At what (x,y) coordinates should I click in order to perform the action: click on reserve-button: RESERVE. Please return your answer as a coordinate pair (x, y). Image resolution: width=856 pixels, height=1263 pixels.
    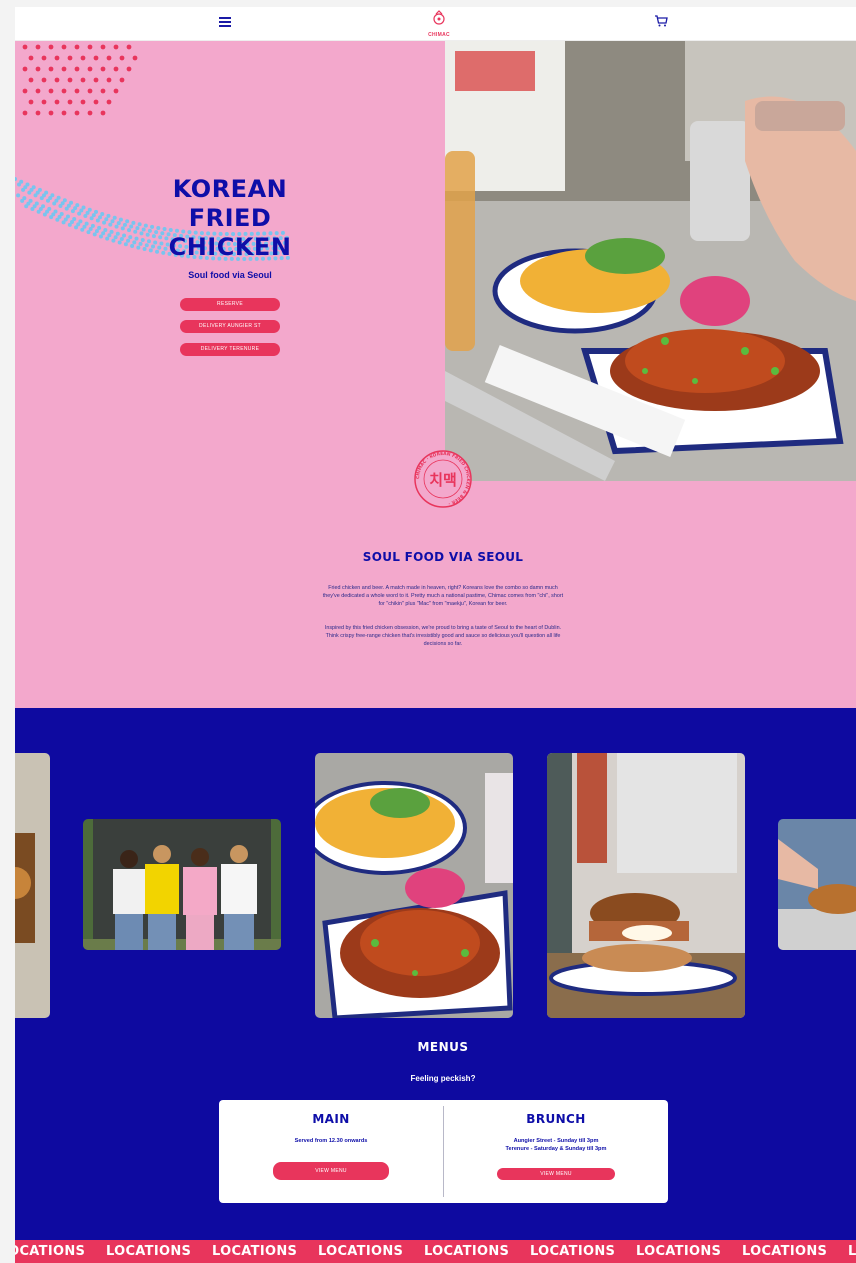
    Looking at the image, I should click on (230, 304).